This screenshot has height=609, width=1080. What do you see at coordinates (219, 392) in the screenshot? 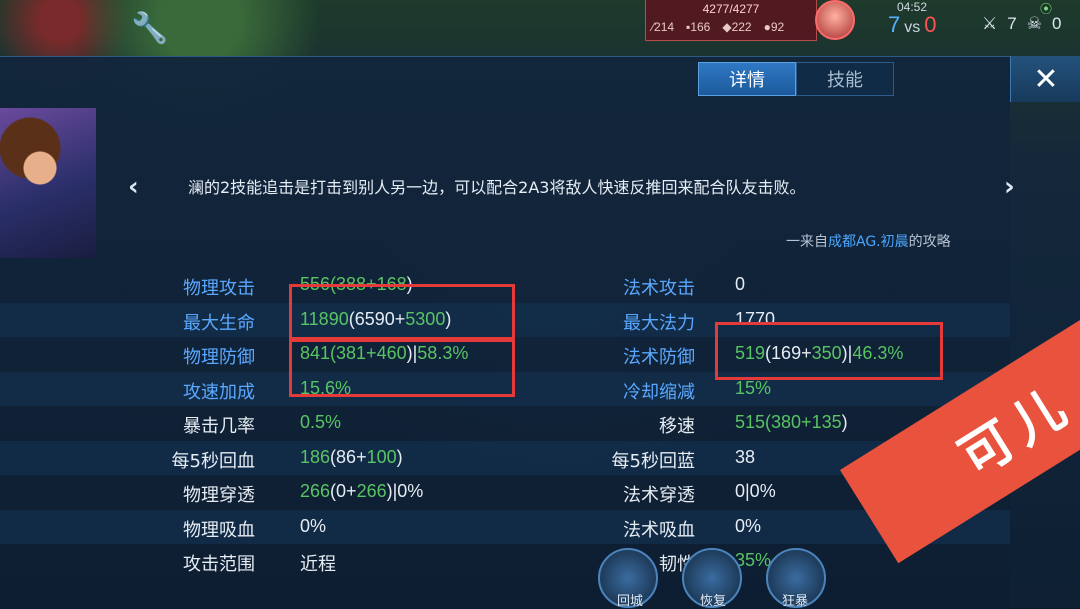
I see `stat-label: 攻速加成` at bounding box center [219, 392].